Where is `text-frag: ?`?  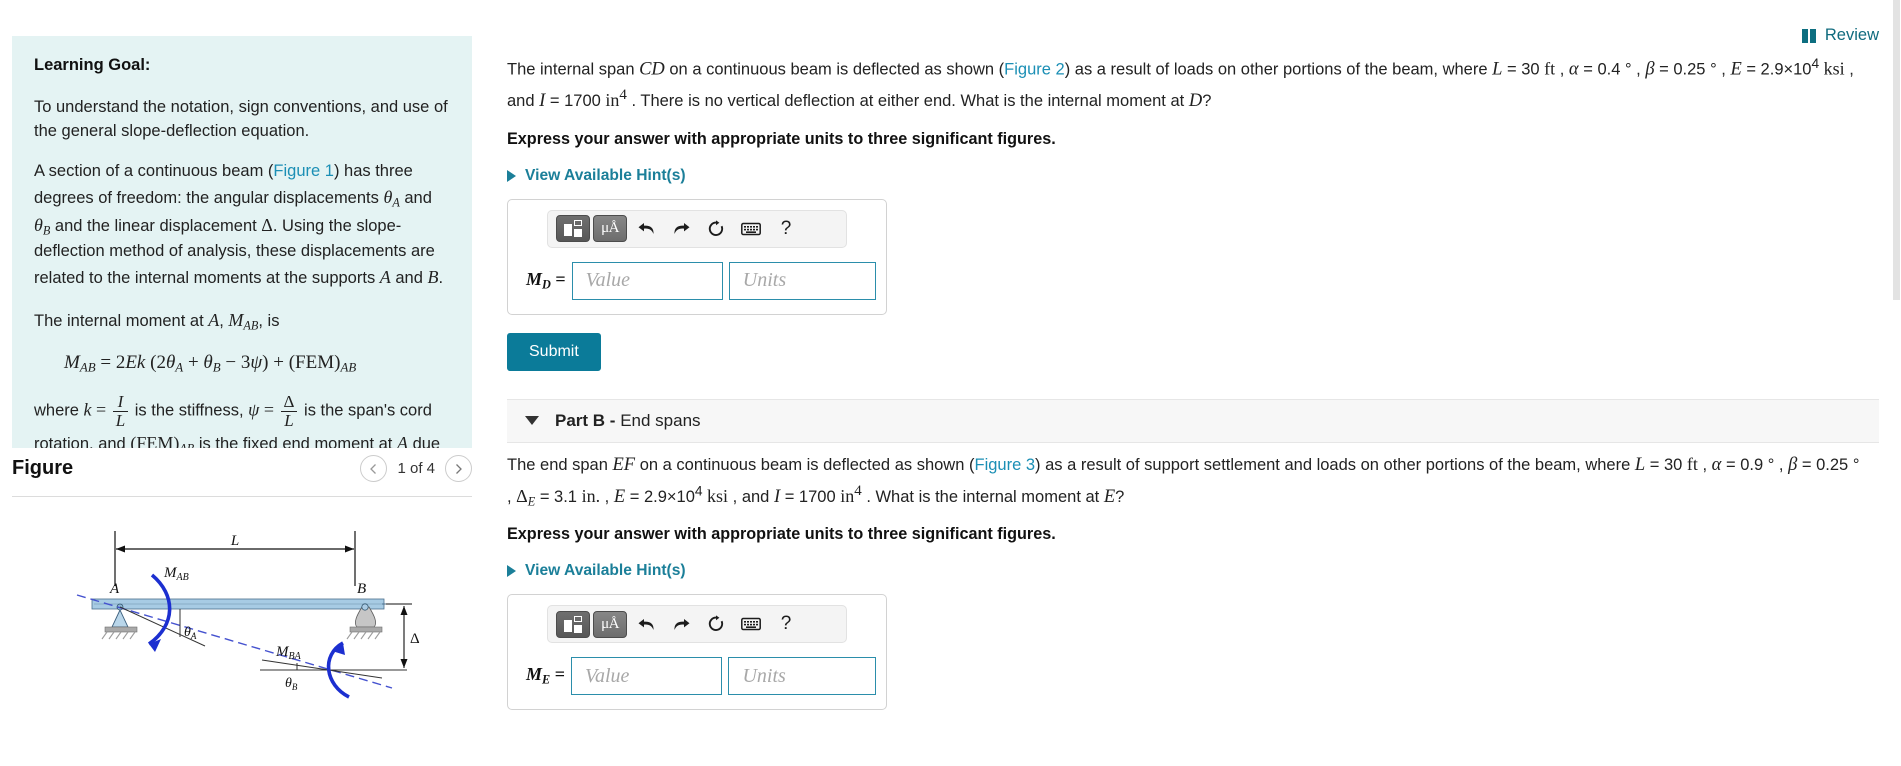 text-frag: ? is located at coordinates (1207, 101).